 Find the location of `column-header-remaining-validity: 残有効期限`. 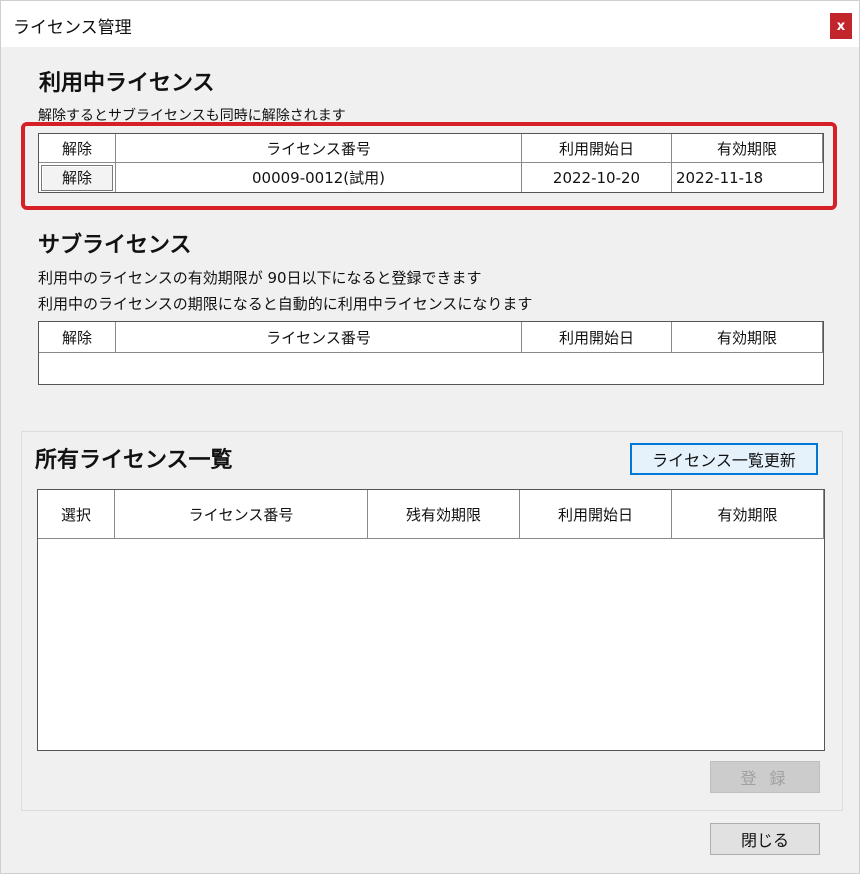

column-header-remaining-validity: 残有効期限 is located at coordinates (444, 514).